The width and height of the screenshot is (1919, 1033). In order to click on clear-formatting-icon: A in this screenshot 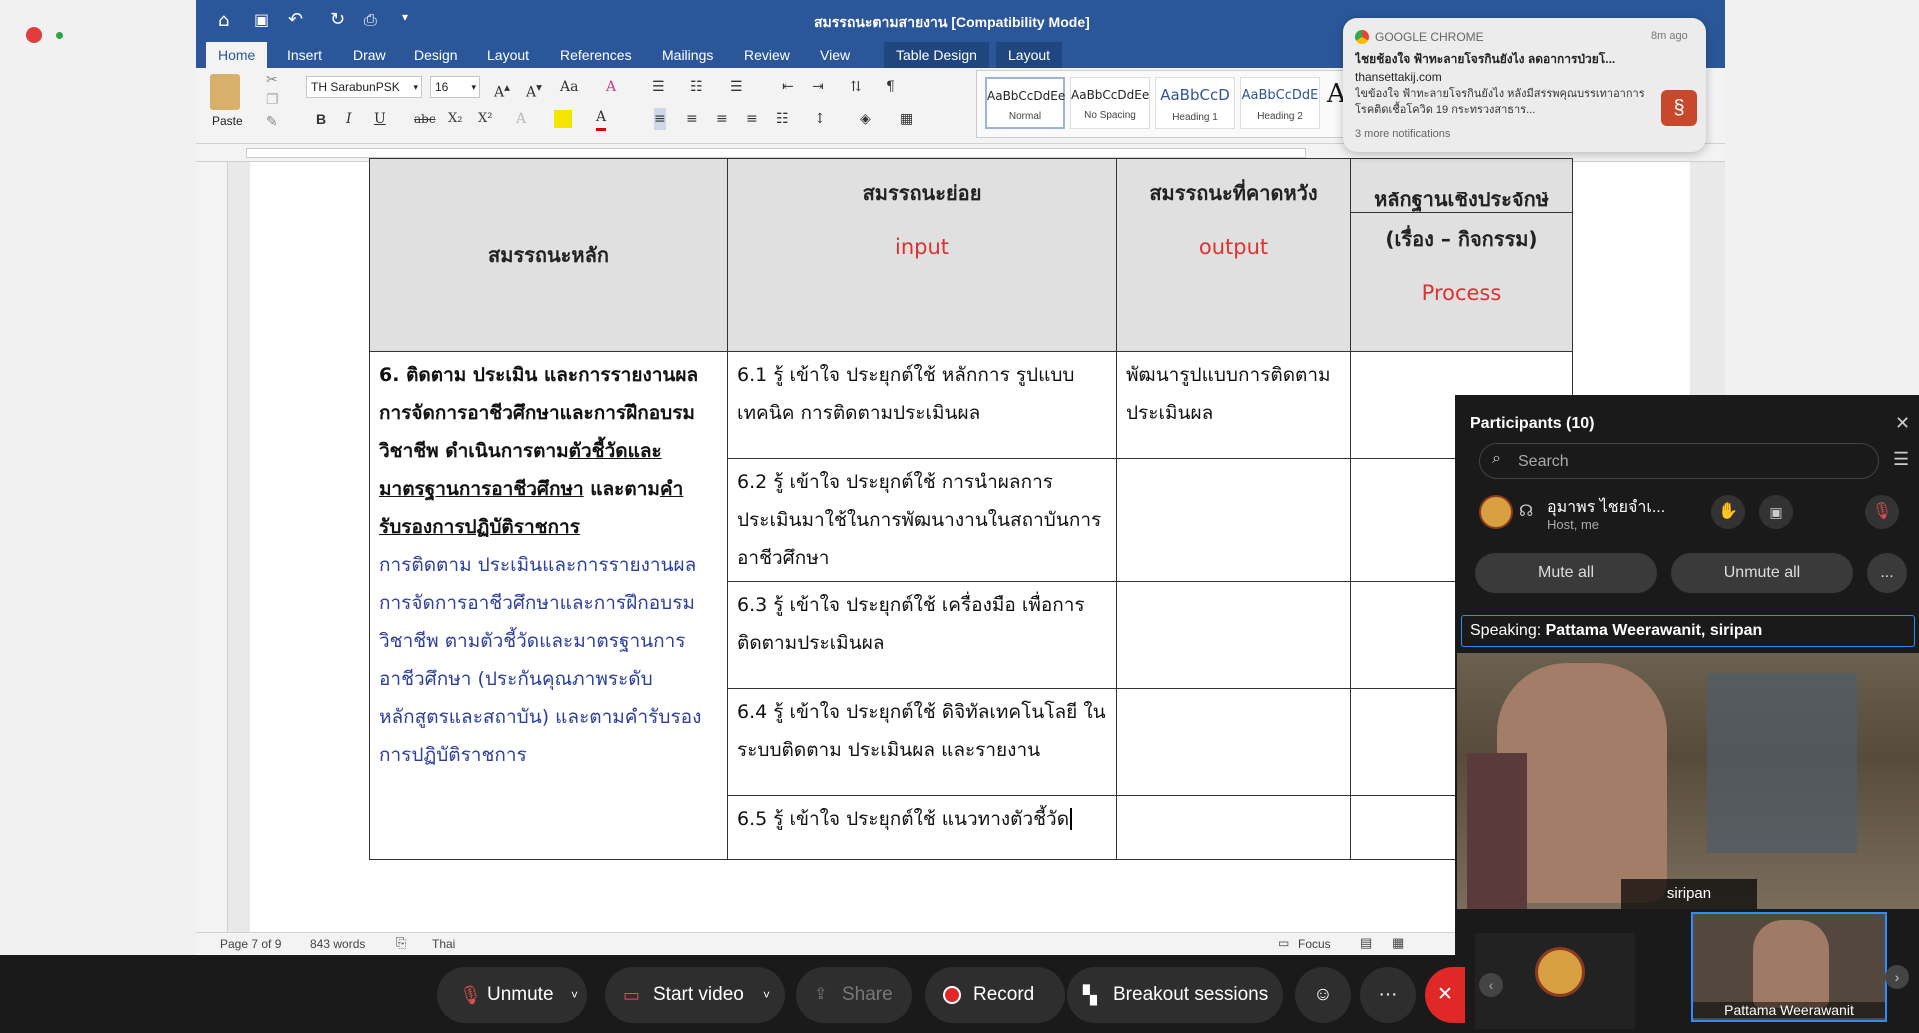, I will do `click(611, 87)`.